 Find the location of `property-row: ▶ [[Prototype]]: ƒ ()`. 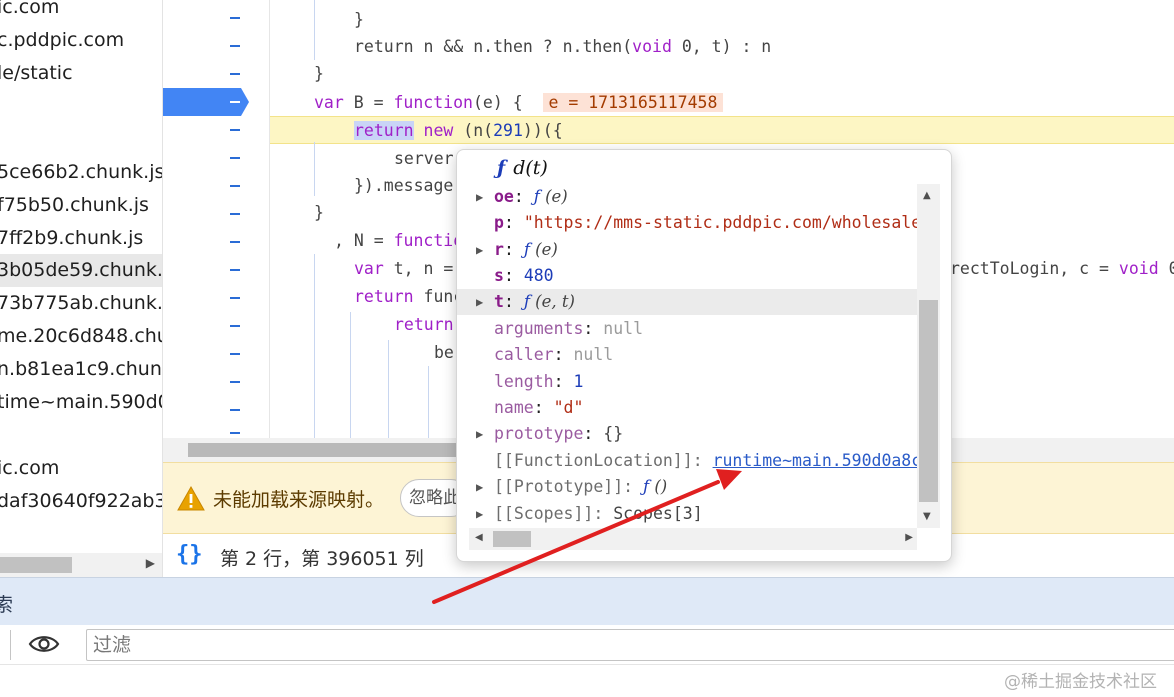

property-row: ▶ [[Prototype]]: ƒ () is located at coordinates (687, 487).